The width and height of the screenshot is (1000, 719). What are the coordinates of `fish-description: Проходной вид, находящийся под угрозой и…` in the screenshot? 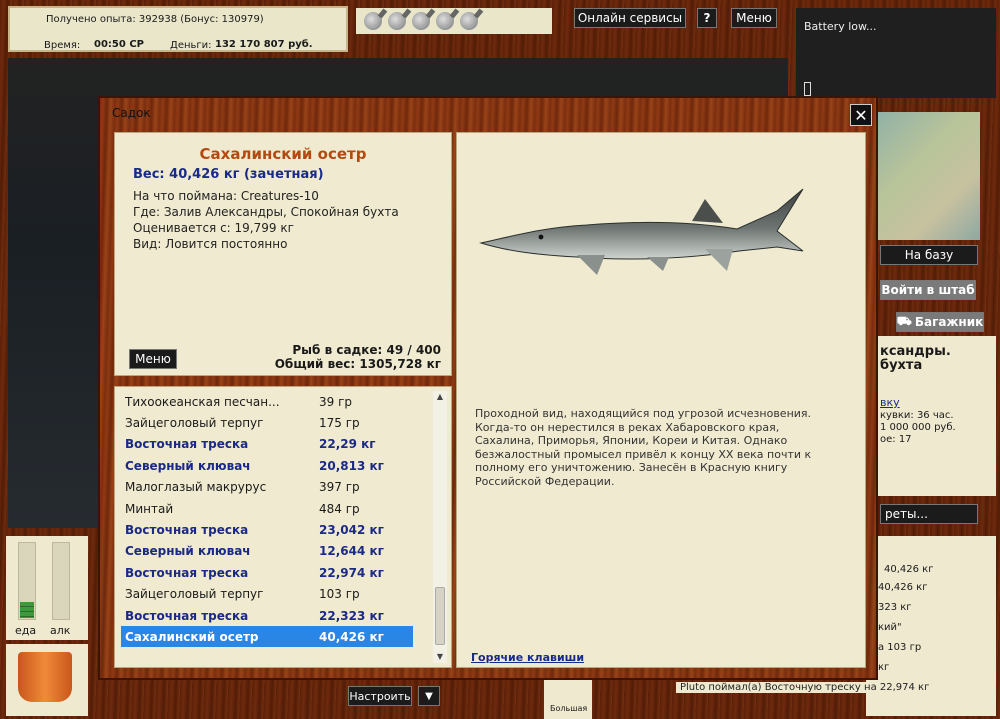 It's located at (643, 447).